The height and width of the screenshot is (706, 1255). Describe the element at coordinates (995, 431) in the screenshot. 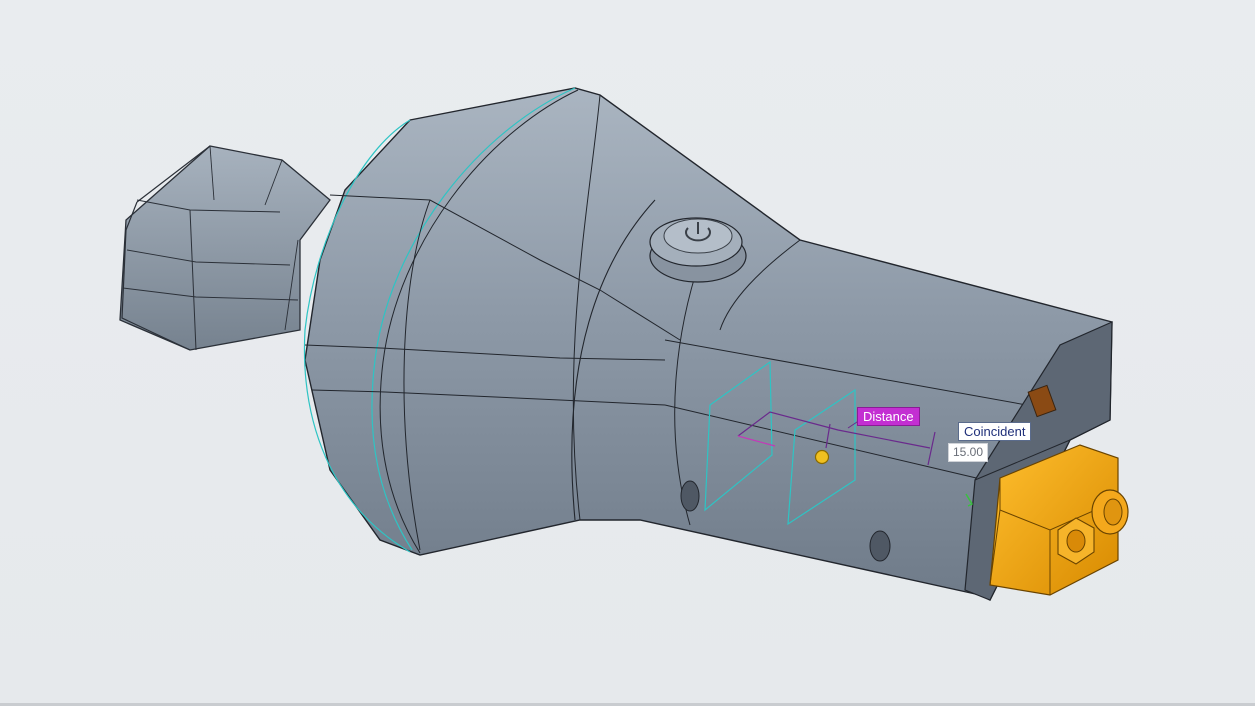

I see `coincident-constraint-label: Coincident` at that location.